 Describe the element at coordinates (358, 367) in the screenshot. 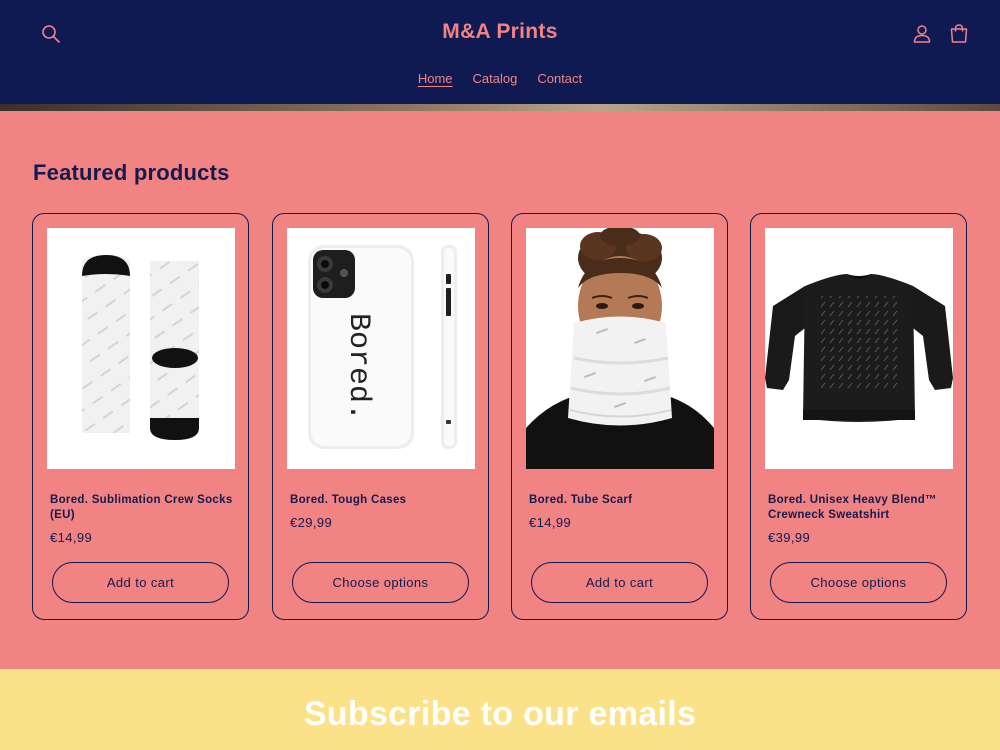

I see `case-print-text: Bored.` at that location.